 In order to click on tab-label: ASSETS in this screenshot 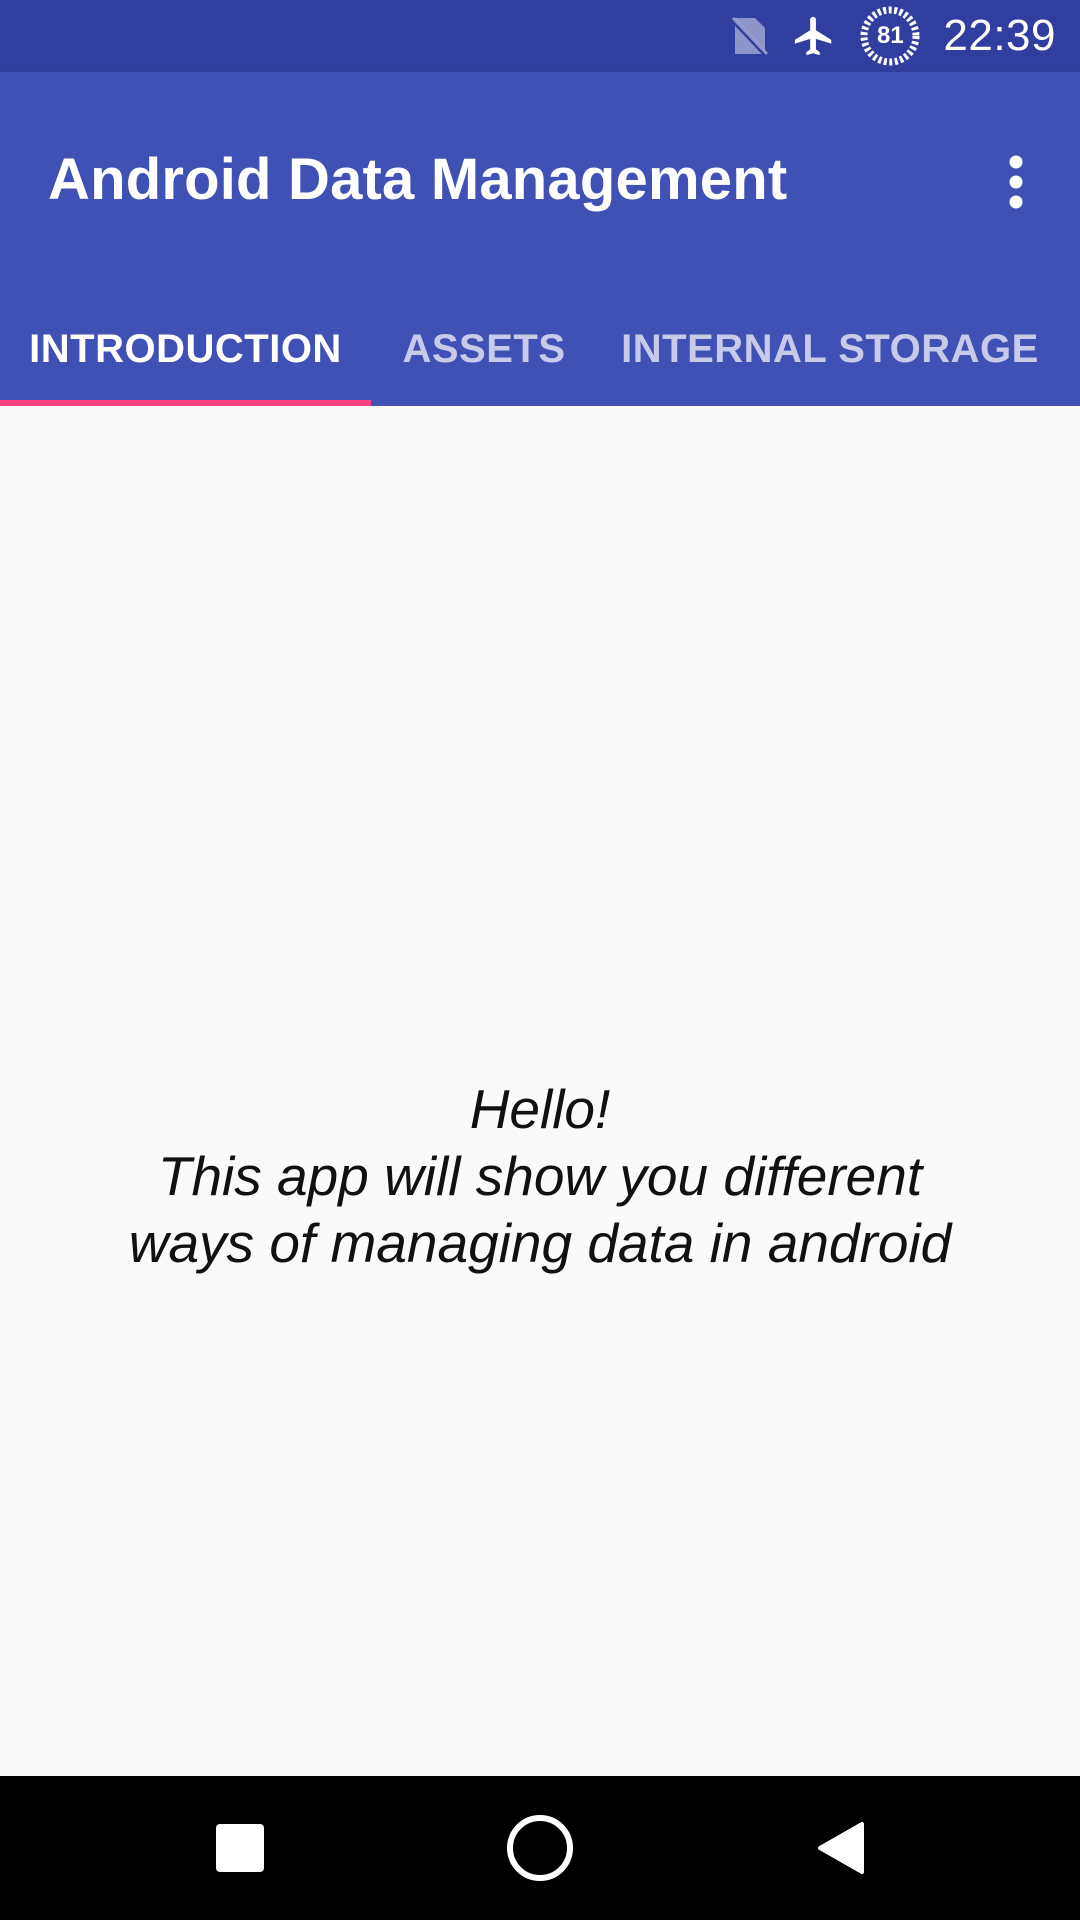, I will do `click(484, 348)`.